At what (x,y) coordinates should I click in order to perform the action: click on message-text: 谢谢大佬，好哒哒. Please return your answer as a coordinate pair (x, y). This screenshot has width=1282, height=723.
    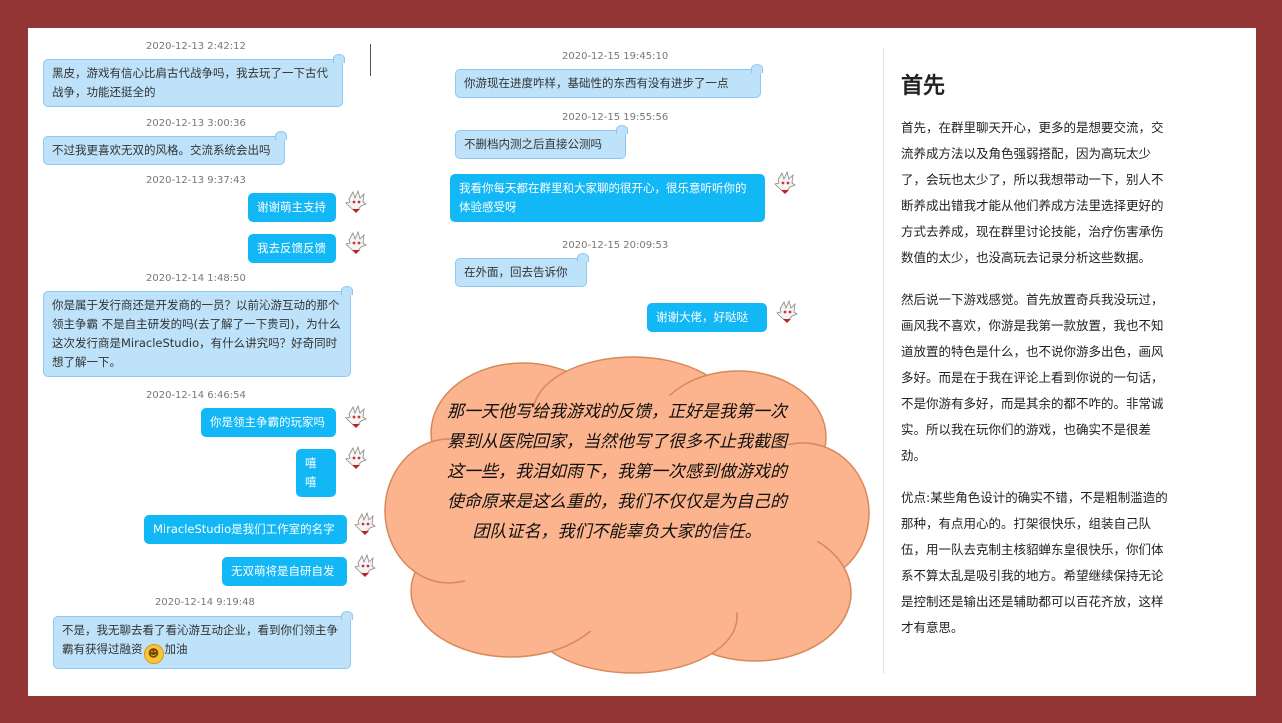
    Looking at the image, I should click on (702, 317).